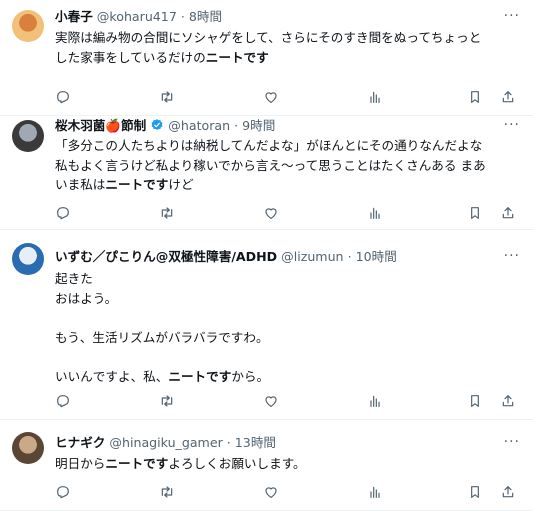 The width and height of the screenshot is (533, 511). What do you see at coordinates (162, 57) in the screenshot?
I see `tweet-line: した家事をしているだけのニートです` at bounding box center [162, 57].